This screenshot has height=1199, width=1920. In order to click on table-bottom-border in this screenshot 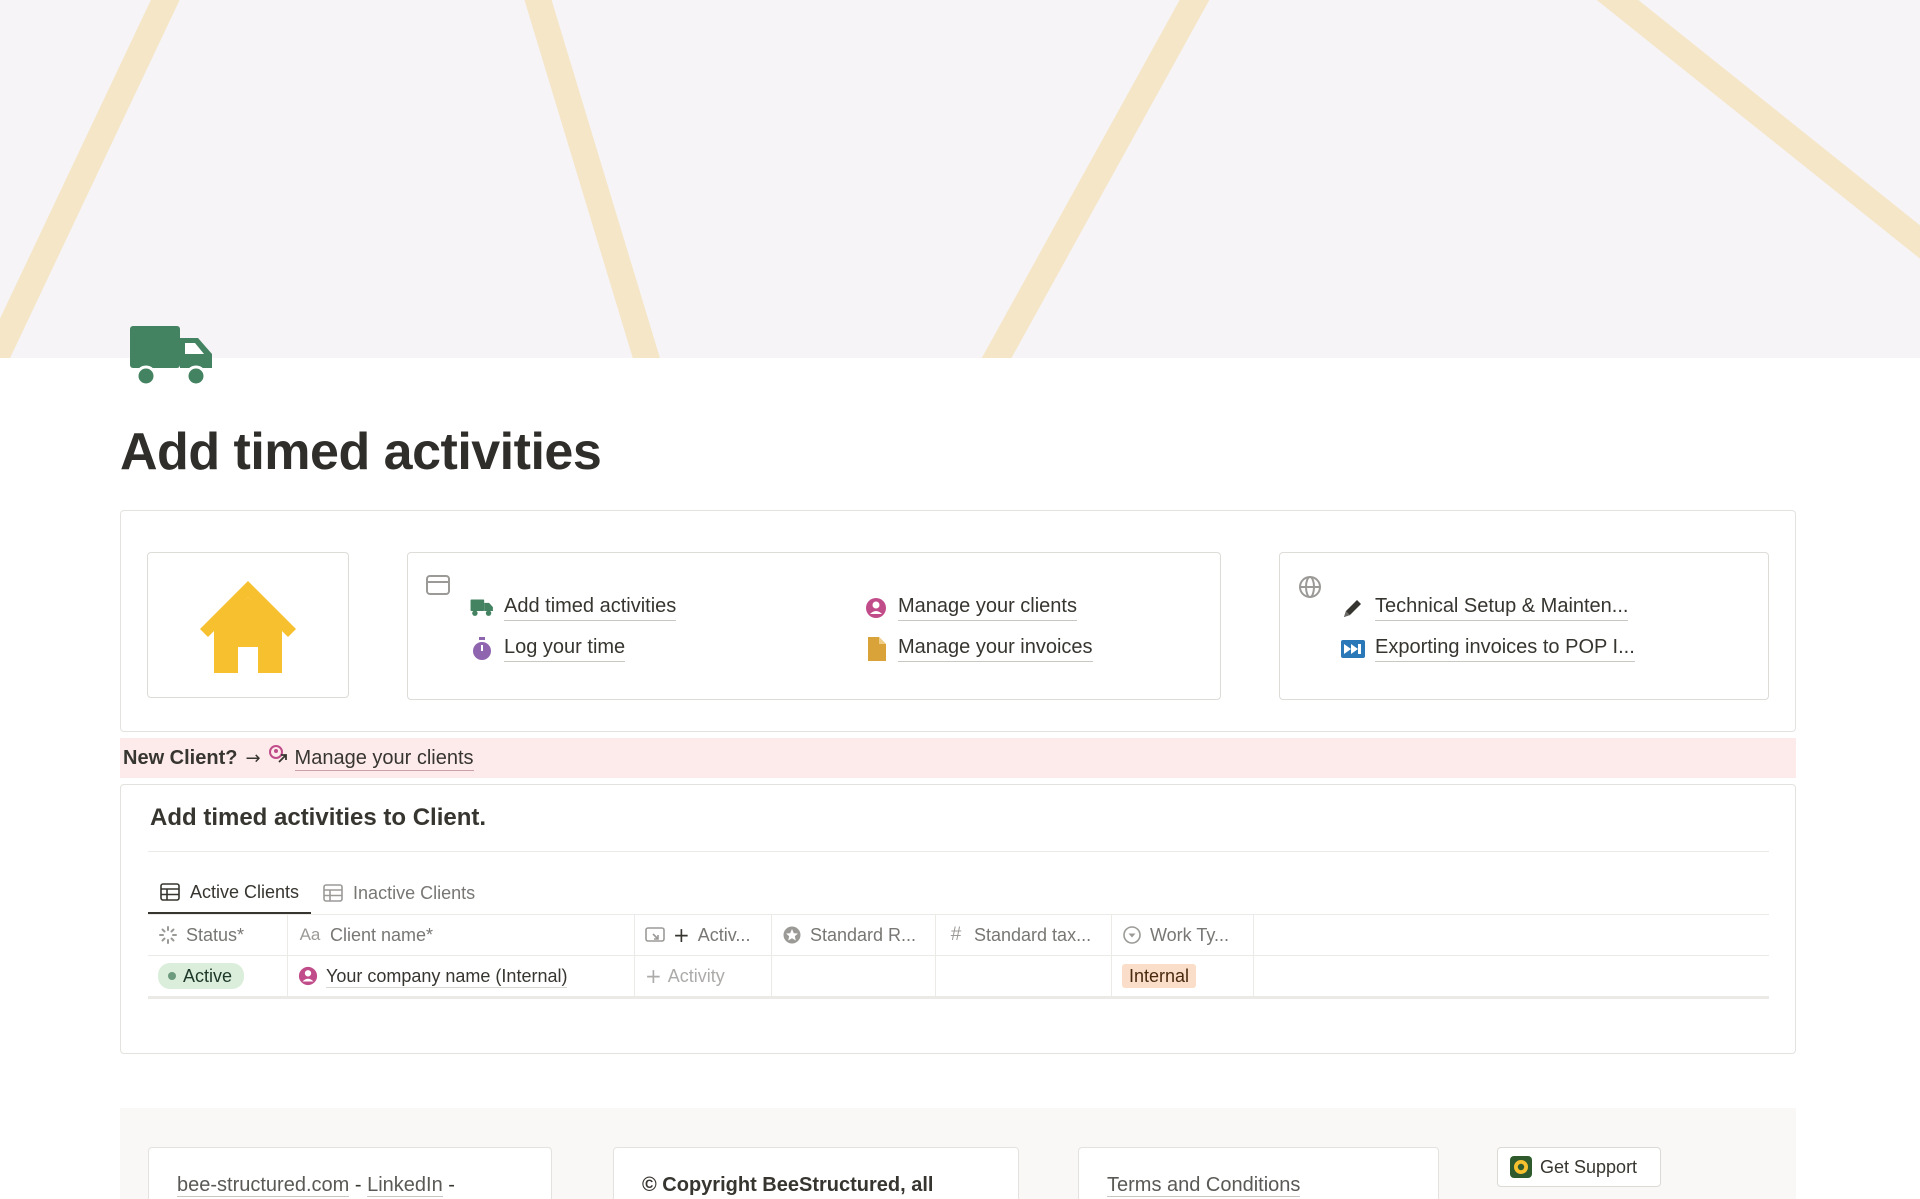, I will do `click(958, 998)`.